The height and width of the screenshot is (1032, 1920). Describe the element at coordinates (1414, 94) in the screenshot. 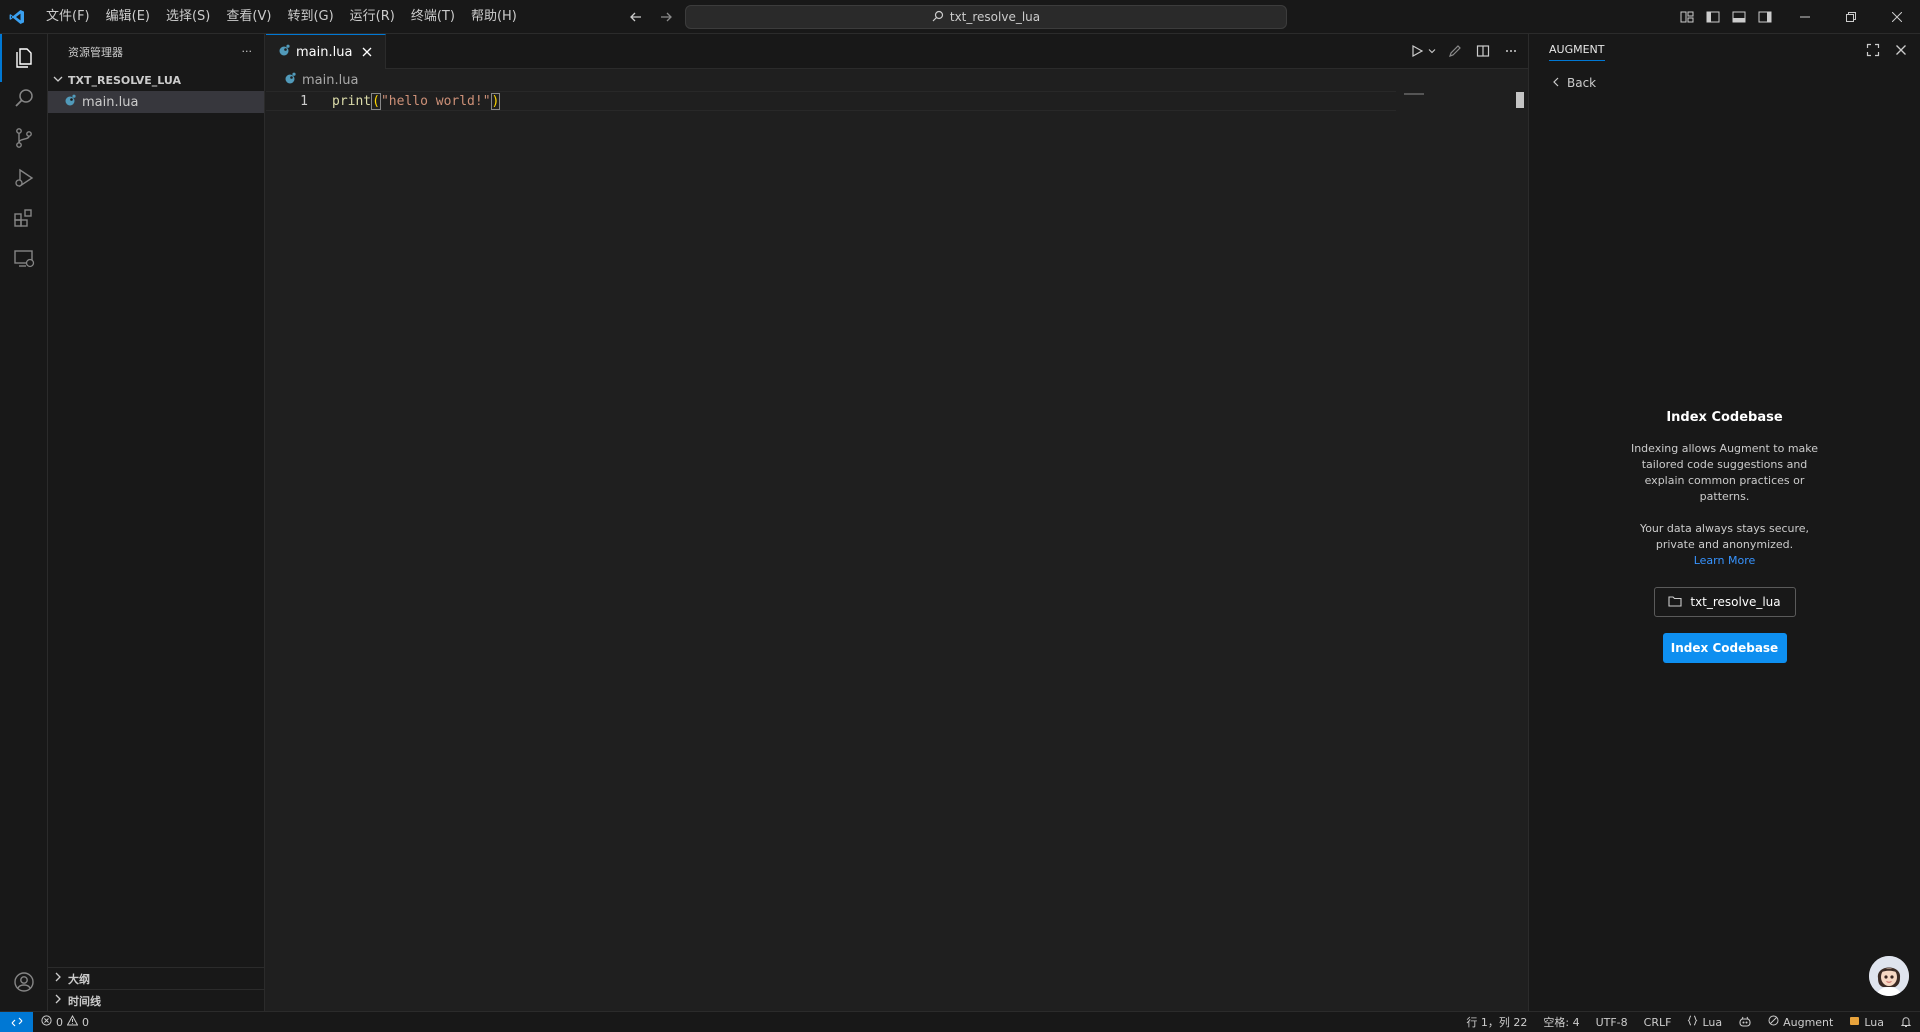

I see `minimap` at that location.